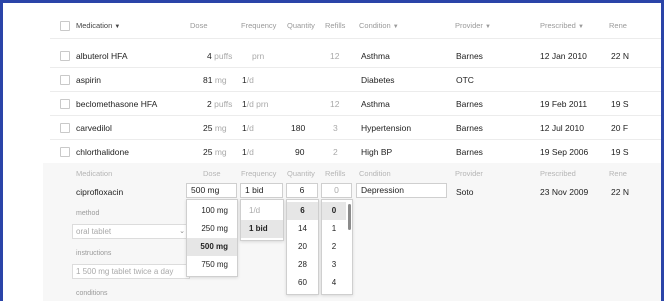 This screenshot has width=664, height=301. I want to click on frequency-select: 1 bid, so click(261, 190).